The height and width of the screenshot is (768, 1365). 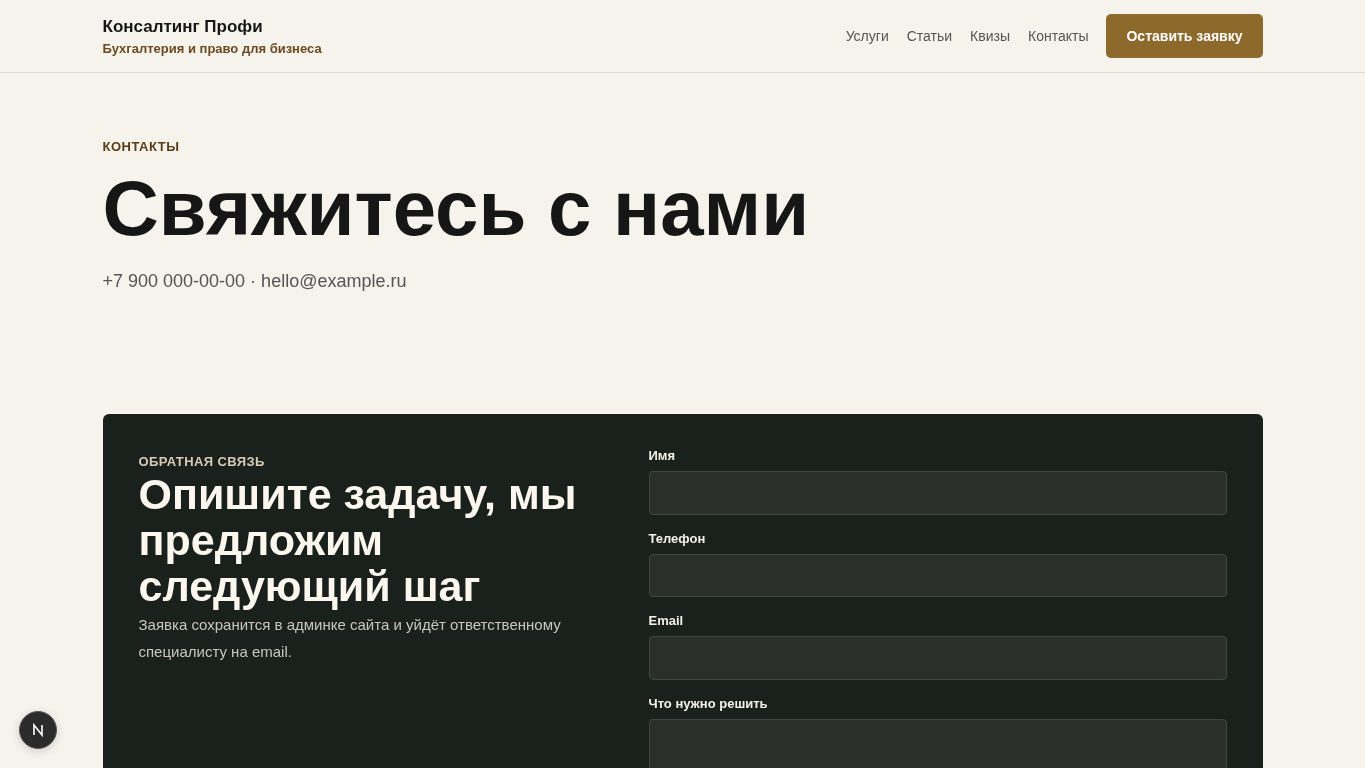 I want to click on form-heading: Опишите задачу, мы предложим следующий шаг, so click(x=358, y=540).